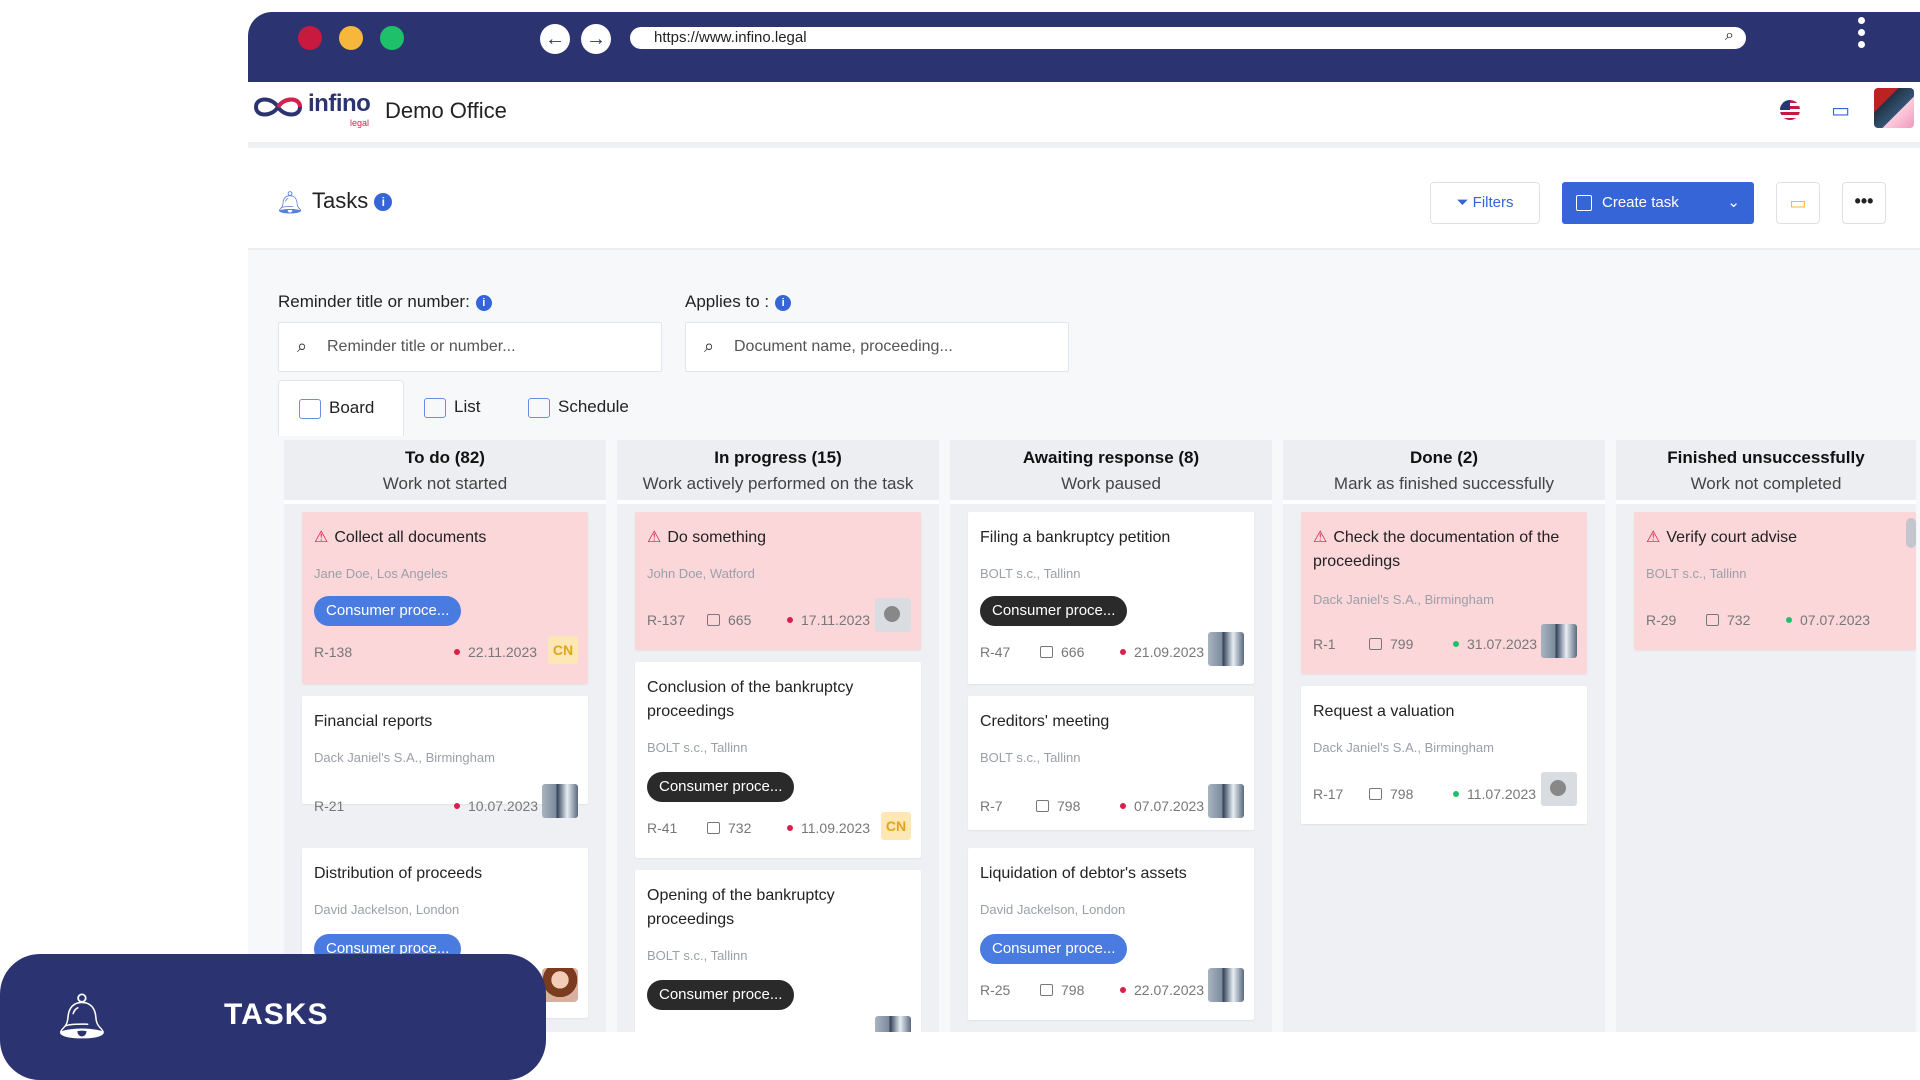 The image size is (1920, 1080). I want to click on column-title: In progress (15), so click(778, 457).